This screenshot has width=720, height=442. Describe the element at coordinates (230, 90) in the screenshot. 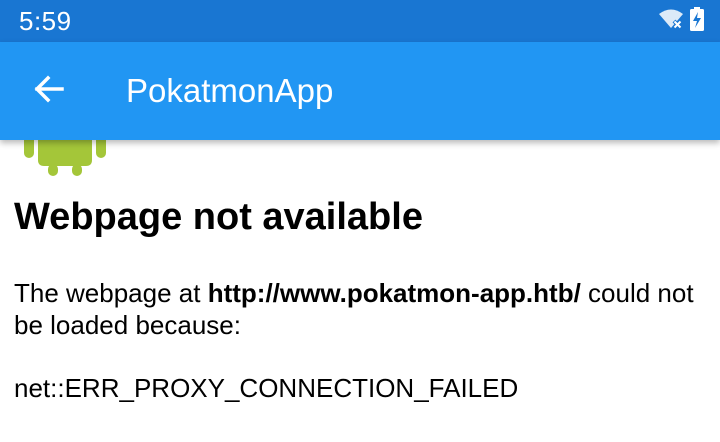

I see `app-title: PokatmonApp` at that location.